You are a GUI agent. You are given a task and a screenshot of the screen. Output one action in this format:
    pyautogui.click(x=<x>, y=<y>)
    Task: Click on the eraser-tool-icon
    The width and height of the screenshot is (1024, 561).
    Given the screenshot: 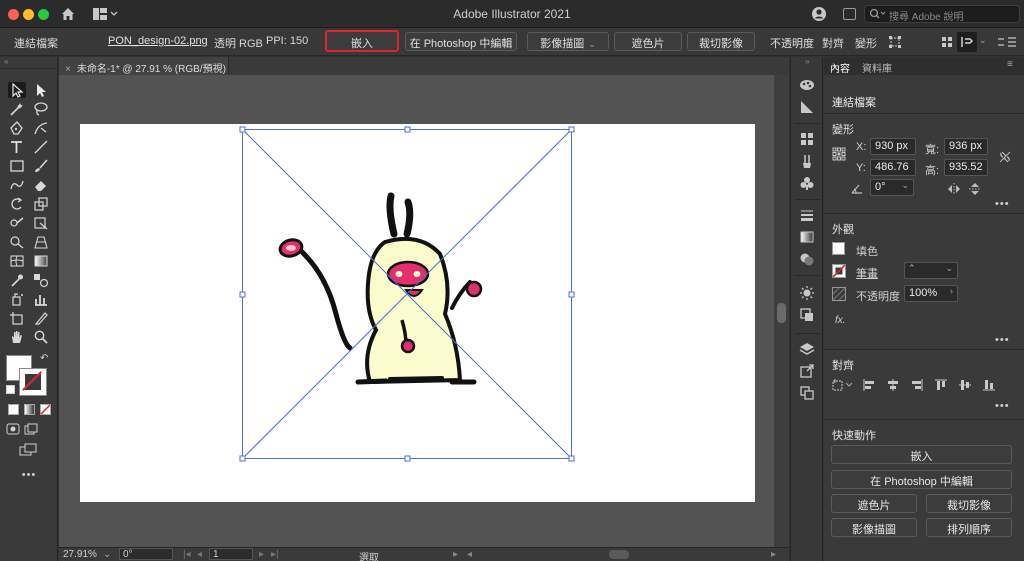 What is the action you would take?
    pyautogui.click(x=41, y=185)
    